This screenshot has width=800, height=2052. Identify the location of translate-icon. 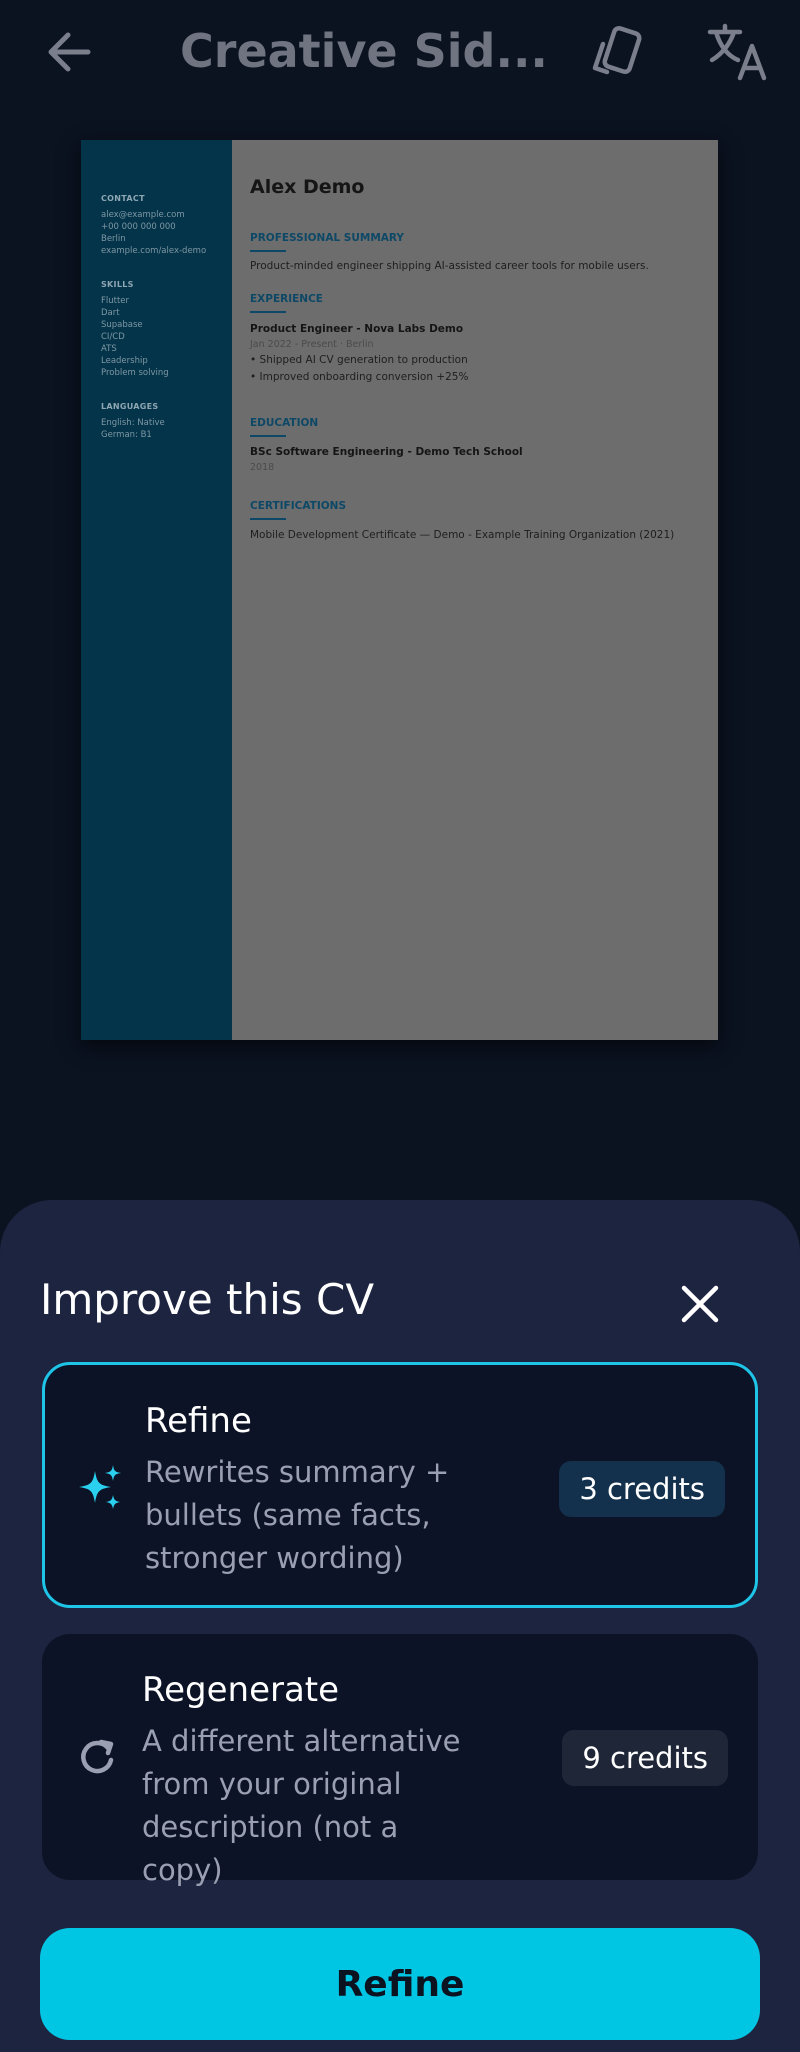
(737, 52).